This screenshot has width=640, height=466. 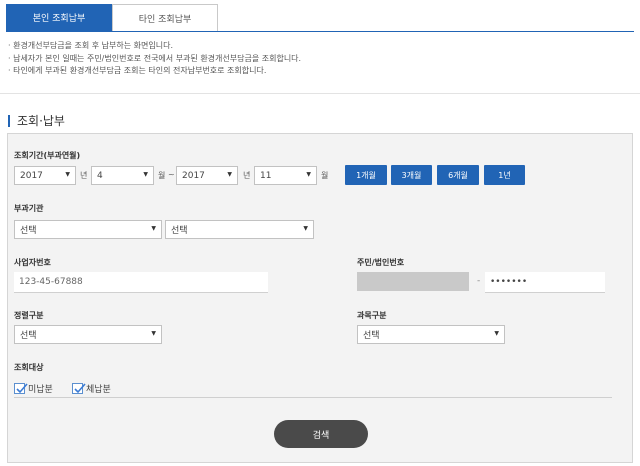 I want to click on resident-no-label: 주민/법인번호, so click(x=381, y=262).